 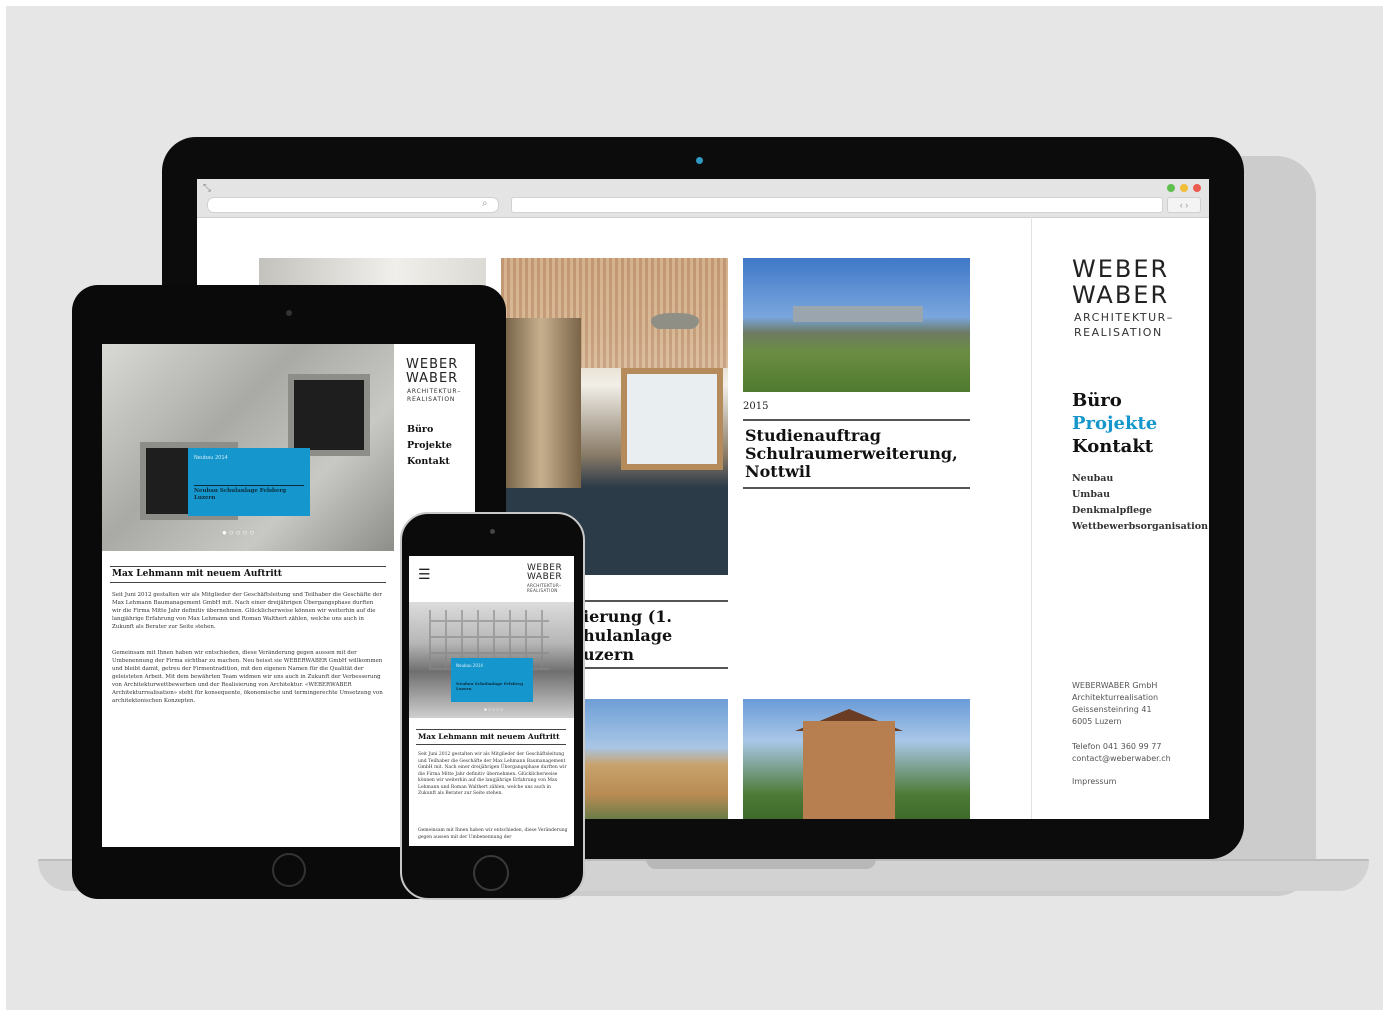 I want to click on project-image-house, so click(x=856, y=759).